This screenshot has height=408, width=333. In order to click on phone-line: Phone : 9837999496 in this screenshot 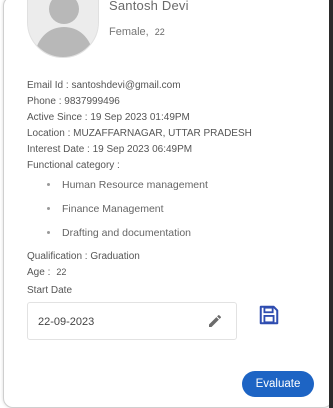, I will do `click(73, 101)`.